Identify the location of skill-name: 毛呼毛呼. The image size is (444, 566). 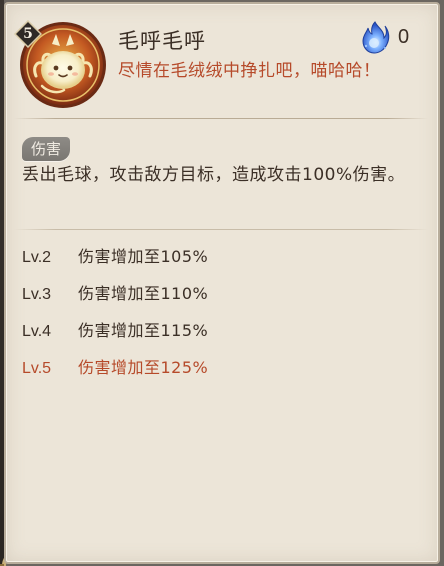
(162, 41).